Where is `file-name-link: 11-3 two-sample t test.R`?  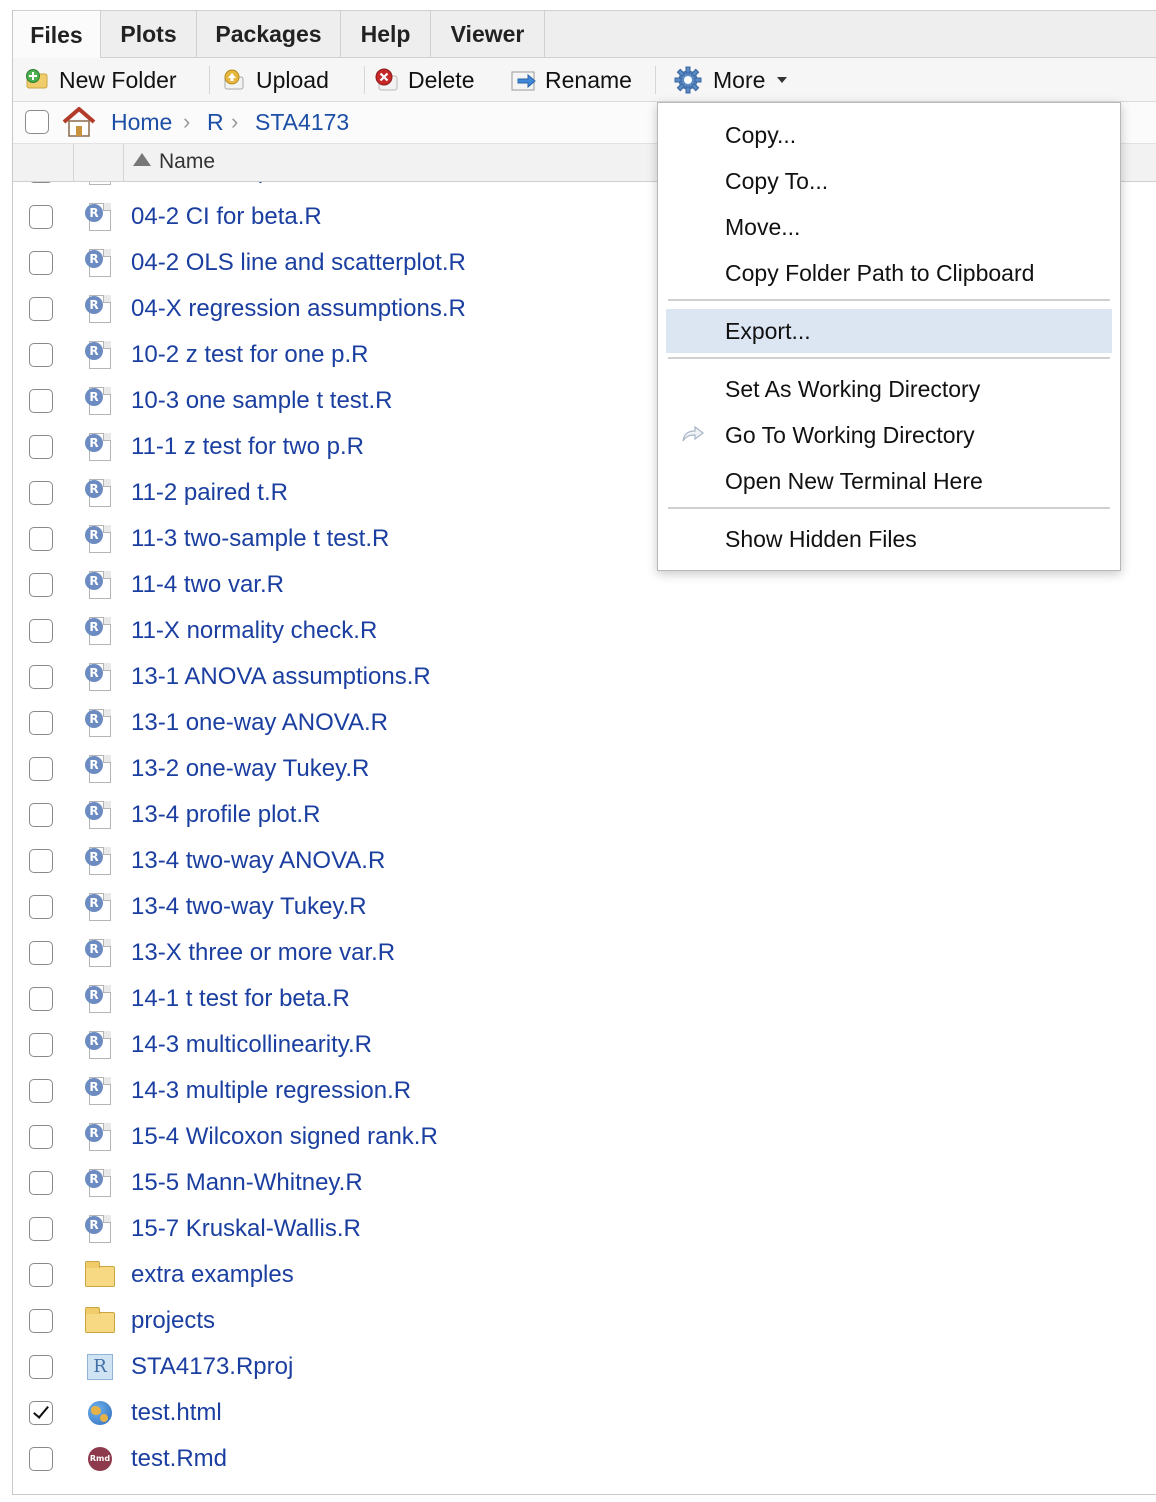 file-name-link: 11-3 two-sample t test.R is located at coordinates (260, 539).